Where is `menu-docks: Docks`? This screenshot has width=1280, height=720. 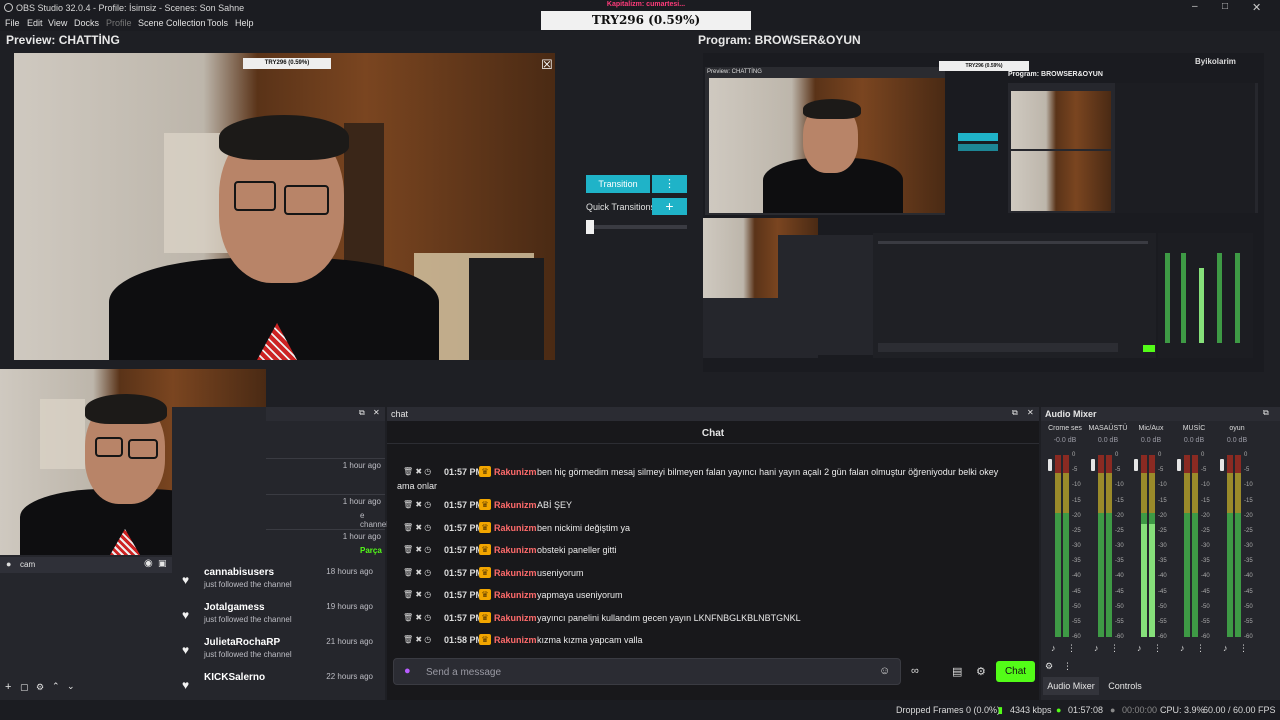 menu-docks: Docks is located at coordinates (86, 23).